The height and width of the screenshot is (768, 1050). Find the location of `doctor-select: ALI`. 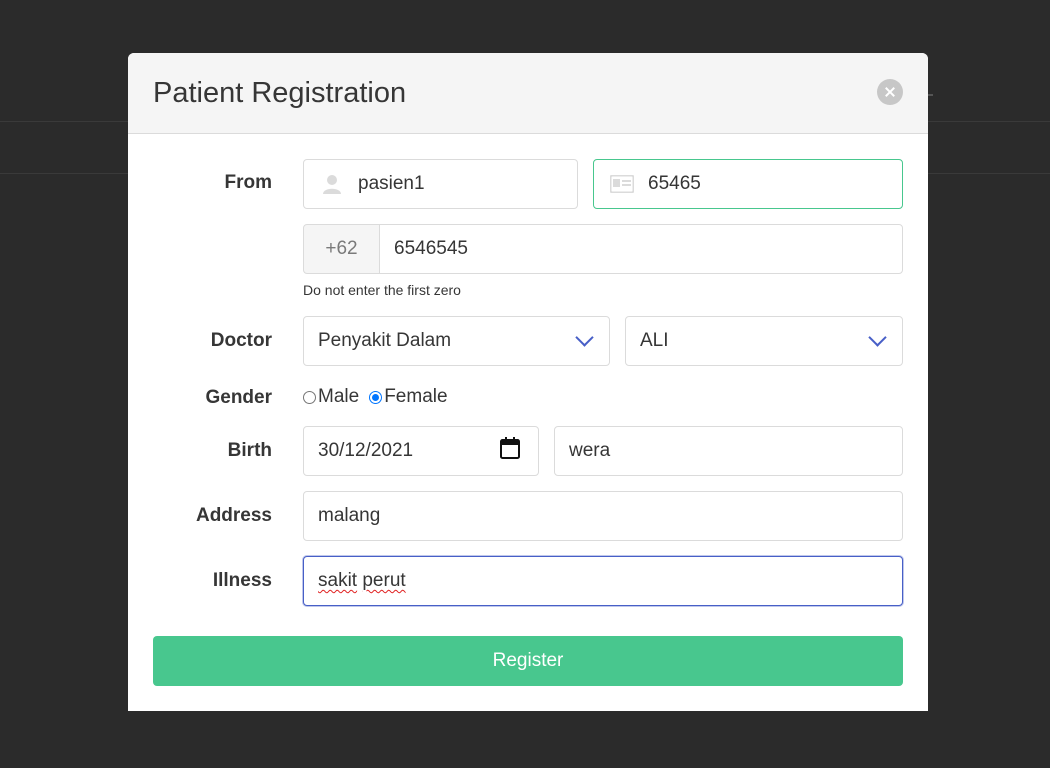

doctor-select: ALI is located at coordinates (764, 341).